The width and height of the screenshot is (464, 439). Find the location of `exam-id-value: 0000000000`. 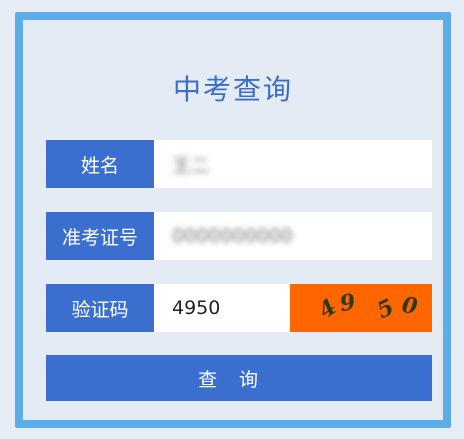

exam-id-value: 0000000000 is located at coordinates (232, 236).